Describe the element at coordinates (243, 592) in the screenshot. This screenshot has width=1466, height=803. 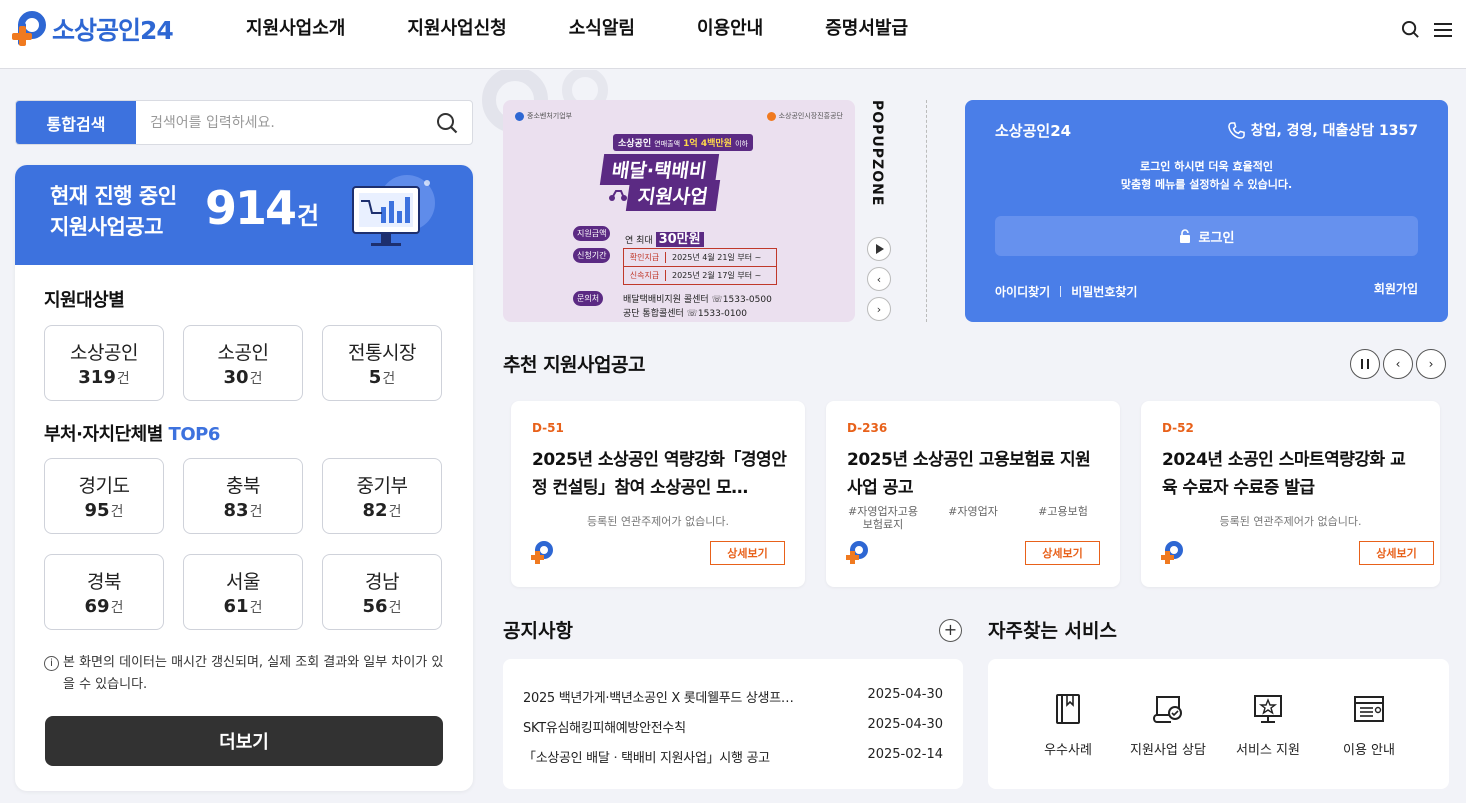
I see `ministry-item-seoul: 서울 61건` at that location.